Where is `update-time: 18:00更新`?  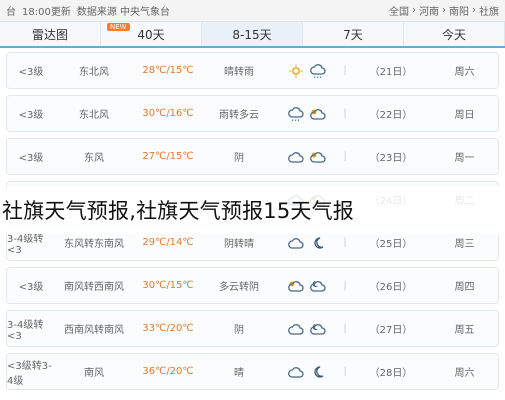
update-time: 18:00更新 is located at coordinates (46, 12).